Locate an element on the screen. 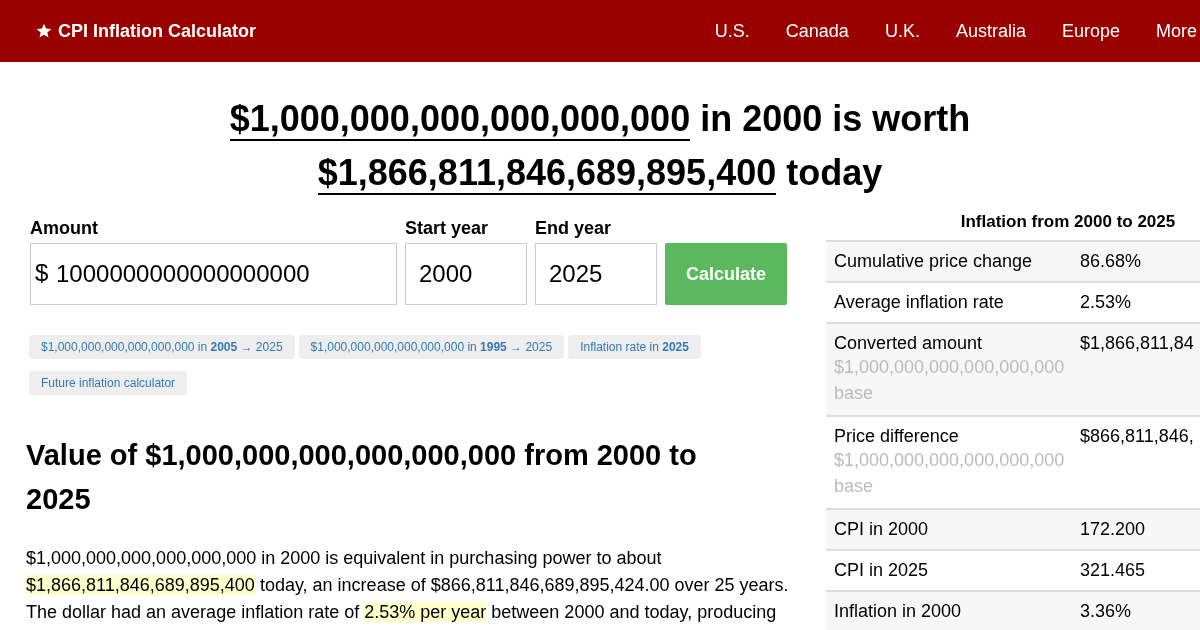  nav-link: Canada is located at coordinates (817, 31).